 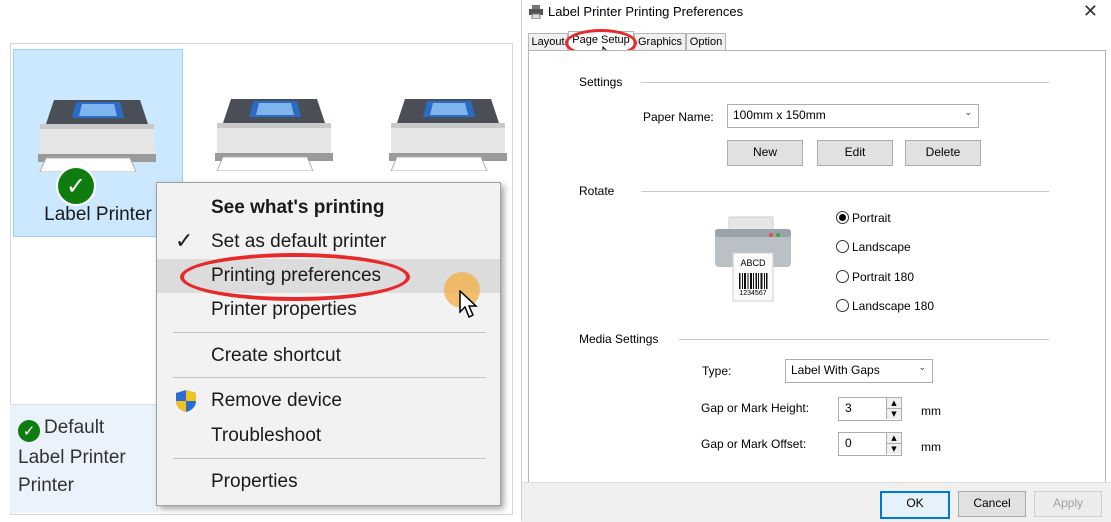 I want to click on media-type-select: Label With Gaps ⌄, so click(x=859, y=371).